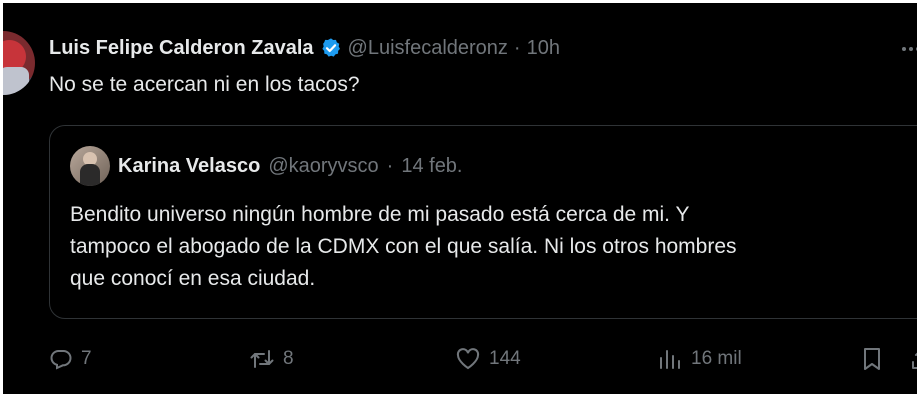 The width and height of the screenshot is (920, 397). I want to click on quoted-author-handle: @kaoryvsco, so click(323, 166).